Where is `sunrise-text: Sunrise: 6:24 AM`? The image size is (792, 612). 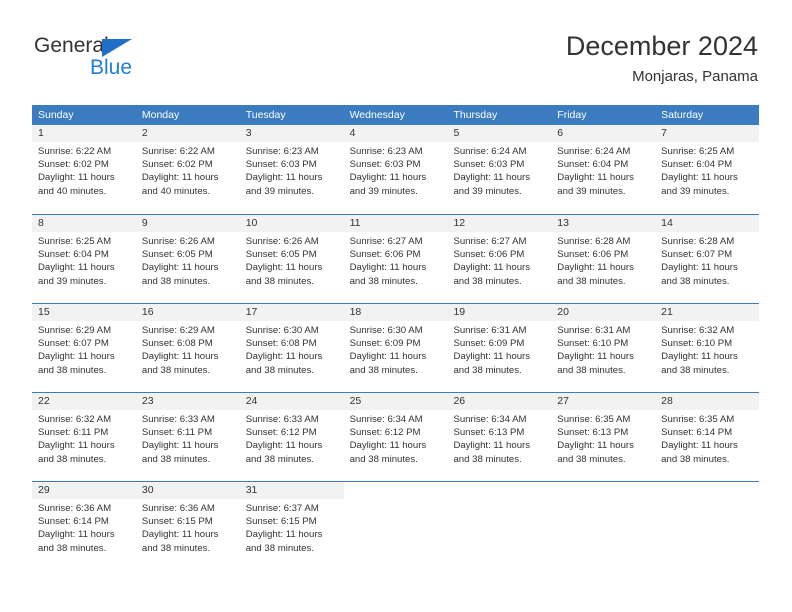 sunrise-text: Sunrise: 6:24 AM is located at coordinates (594, 151).